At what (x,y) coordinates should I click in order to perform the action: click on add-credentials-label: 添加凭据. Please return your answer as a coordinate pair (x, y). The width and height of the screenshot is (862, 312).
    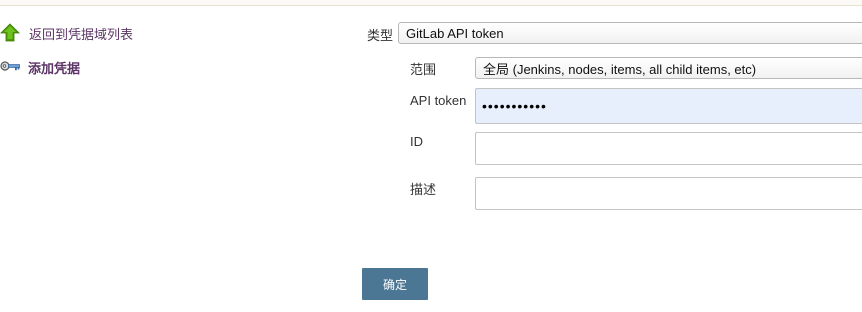
    Looking at the image, I should click on (54, 68).